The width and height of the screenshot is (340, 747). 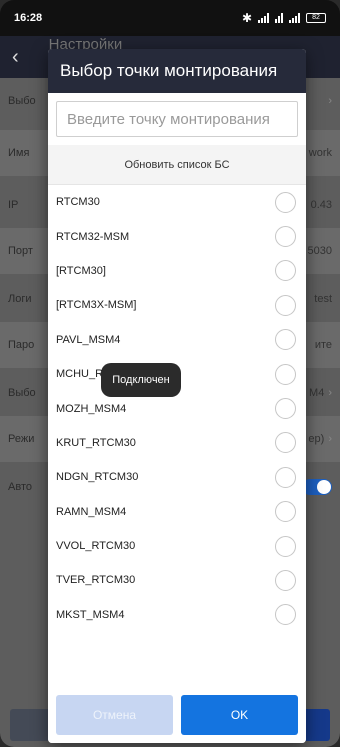 What do you see at coordinates (91, 408) in the screenshot?
I see `mountpoint-name: MOZH_MSM4` at bounding box center [91, 408].